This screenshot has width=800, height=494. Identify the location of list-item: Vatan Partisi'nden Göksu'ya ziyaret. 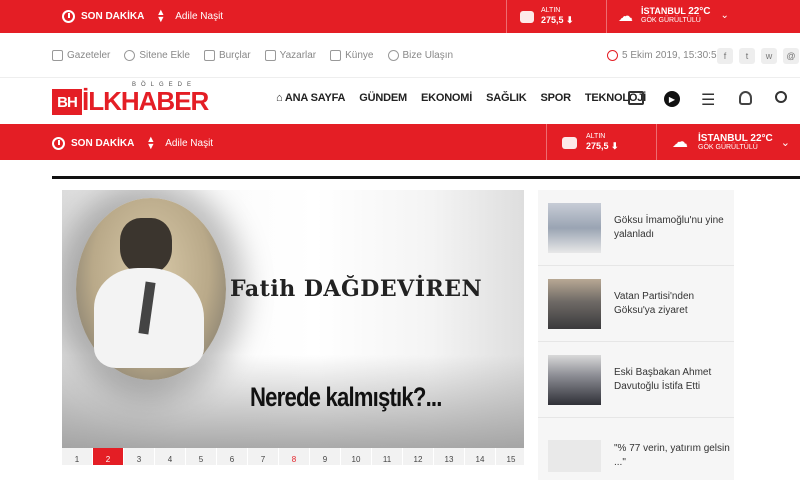
(636, 304).